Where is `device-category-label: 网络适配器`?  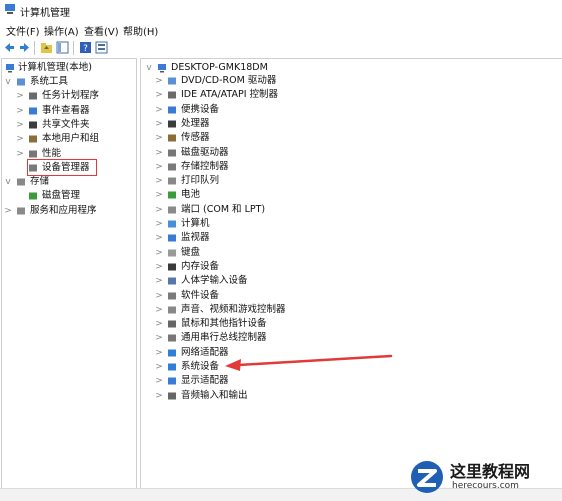 device-category-label: 网络适配器 is located at coordinates (205, 352).